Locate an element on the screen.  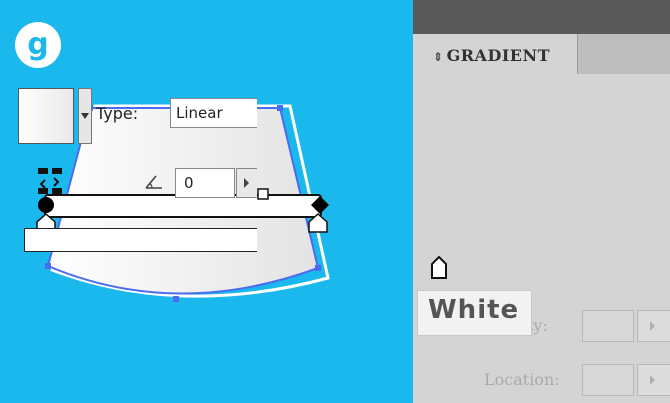
gradient-swatch is located at coordinates (46, 116).